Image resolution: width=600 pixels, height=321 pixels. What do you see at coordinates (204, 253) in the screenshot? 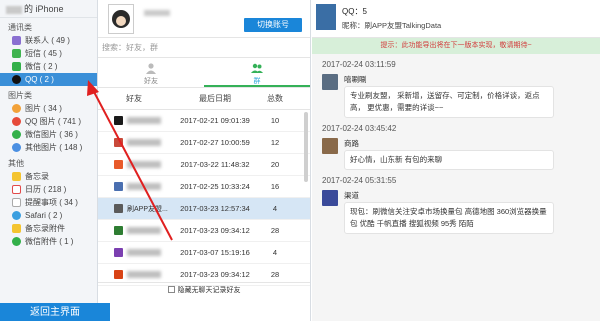
I see `table-row: 2017-03-07 15:19:16 4` at bounding box center [204, 253].